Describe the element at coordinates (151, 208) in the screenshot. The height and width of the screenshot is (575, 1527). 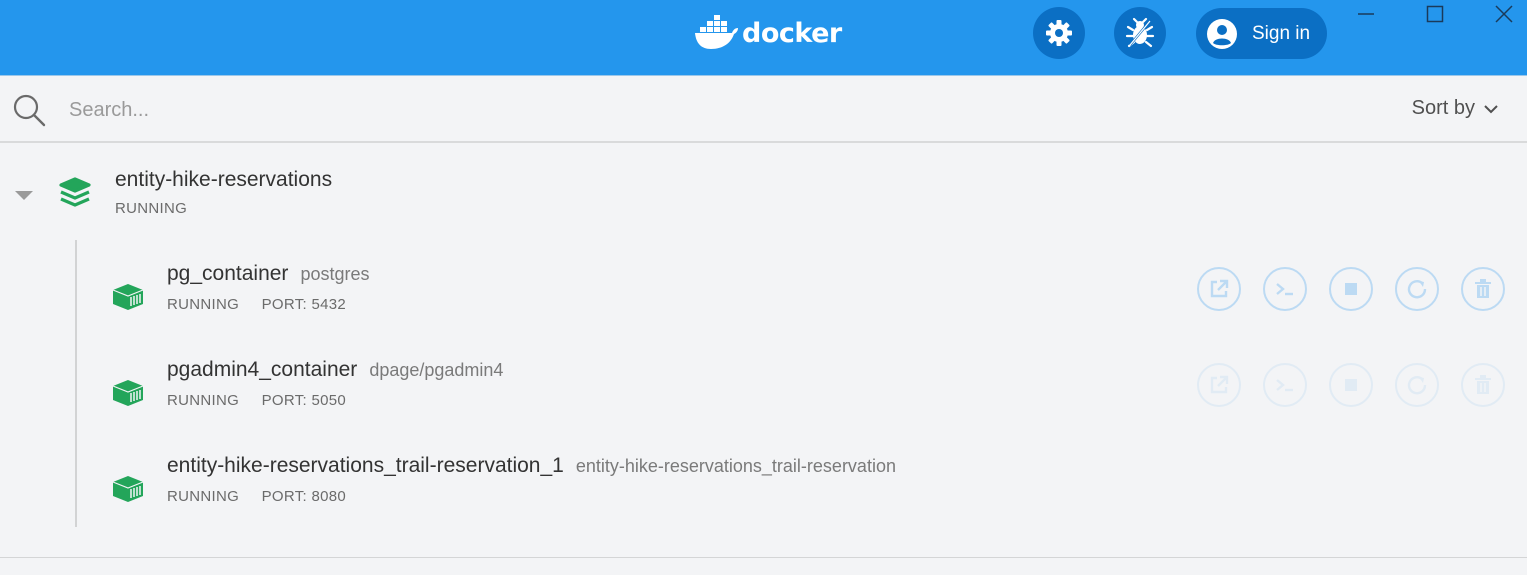
I see `app-status: RUNNING` at that location.